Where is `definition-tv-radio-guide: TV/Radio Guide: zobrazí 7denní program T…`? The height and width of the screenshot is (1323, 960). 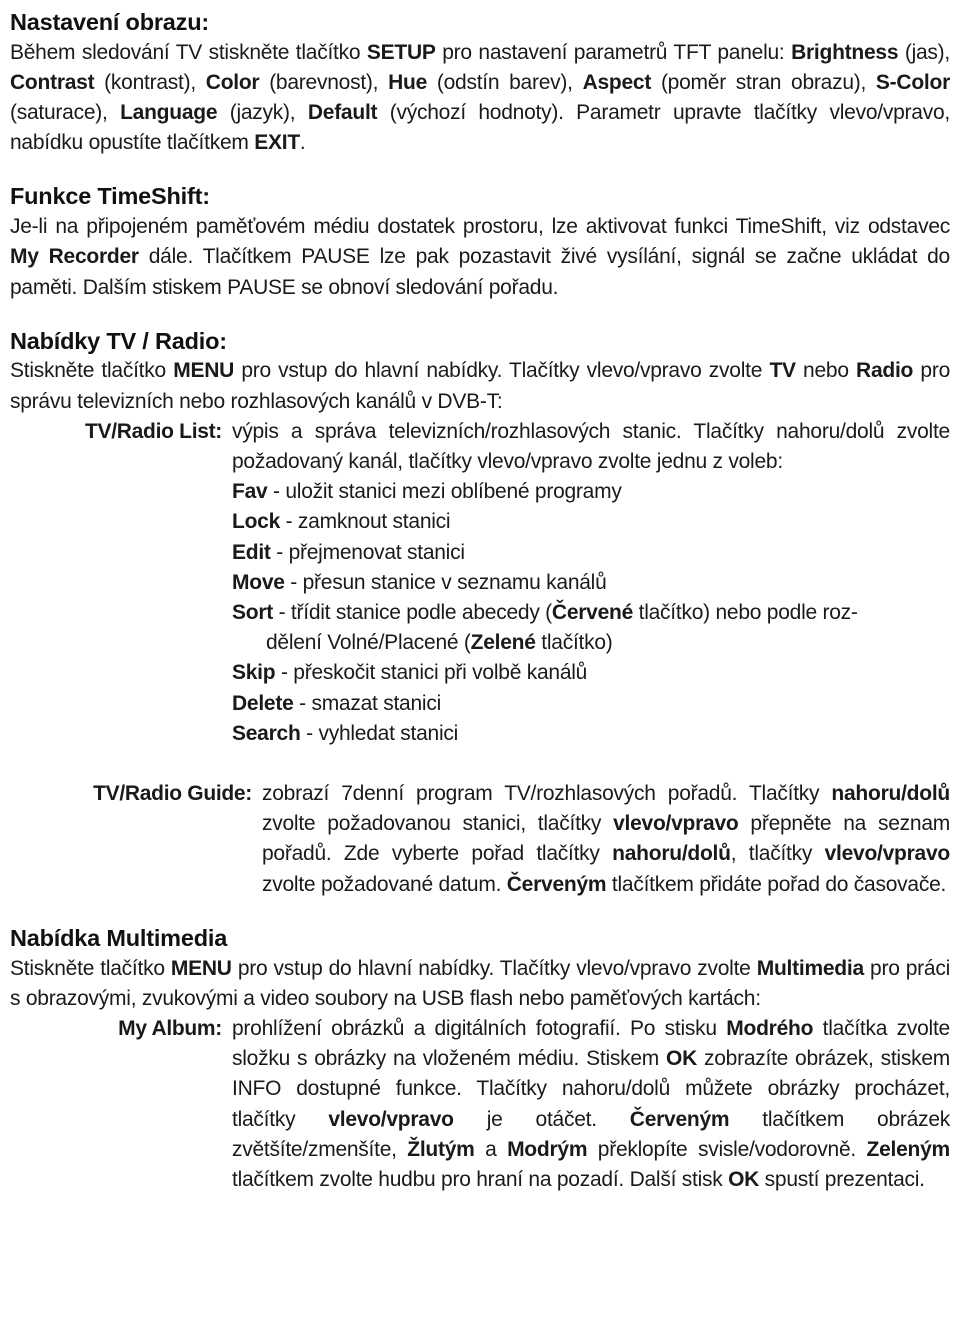 definition-tv-radio-guide: TV/Radio Guide: zobrazí 7denní program T… is located at coordinates (480, 839).